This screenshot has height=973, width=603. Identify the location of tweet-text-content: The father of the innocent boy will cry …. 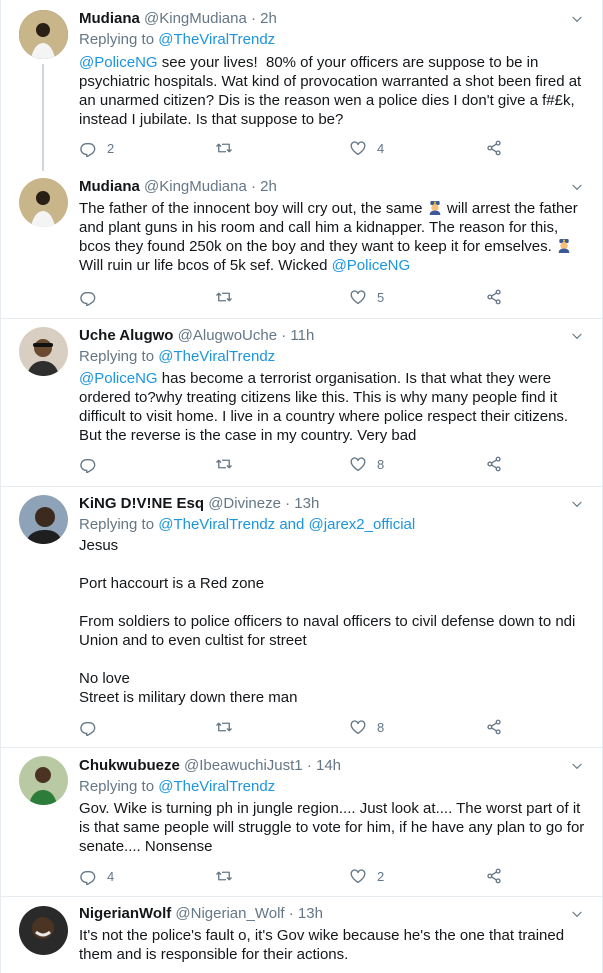
(253, 208).